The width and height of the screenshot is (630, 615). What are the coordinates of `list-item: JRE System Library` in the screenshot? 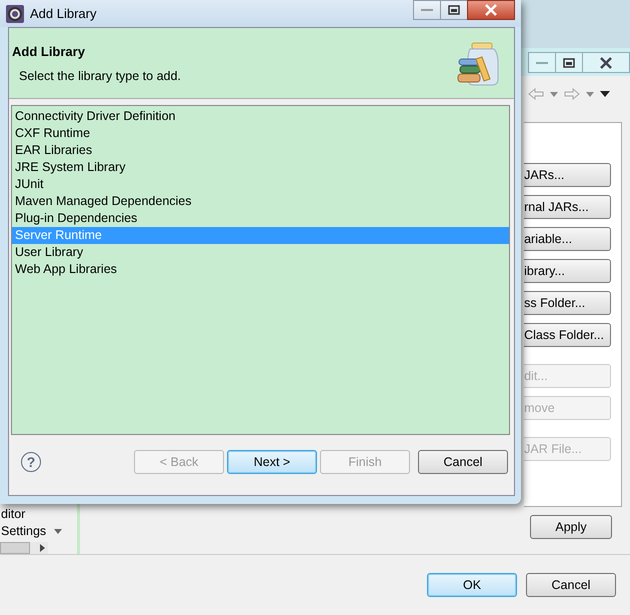 It's located at (260, 167).